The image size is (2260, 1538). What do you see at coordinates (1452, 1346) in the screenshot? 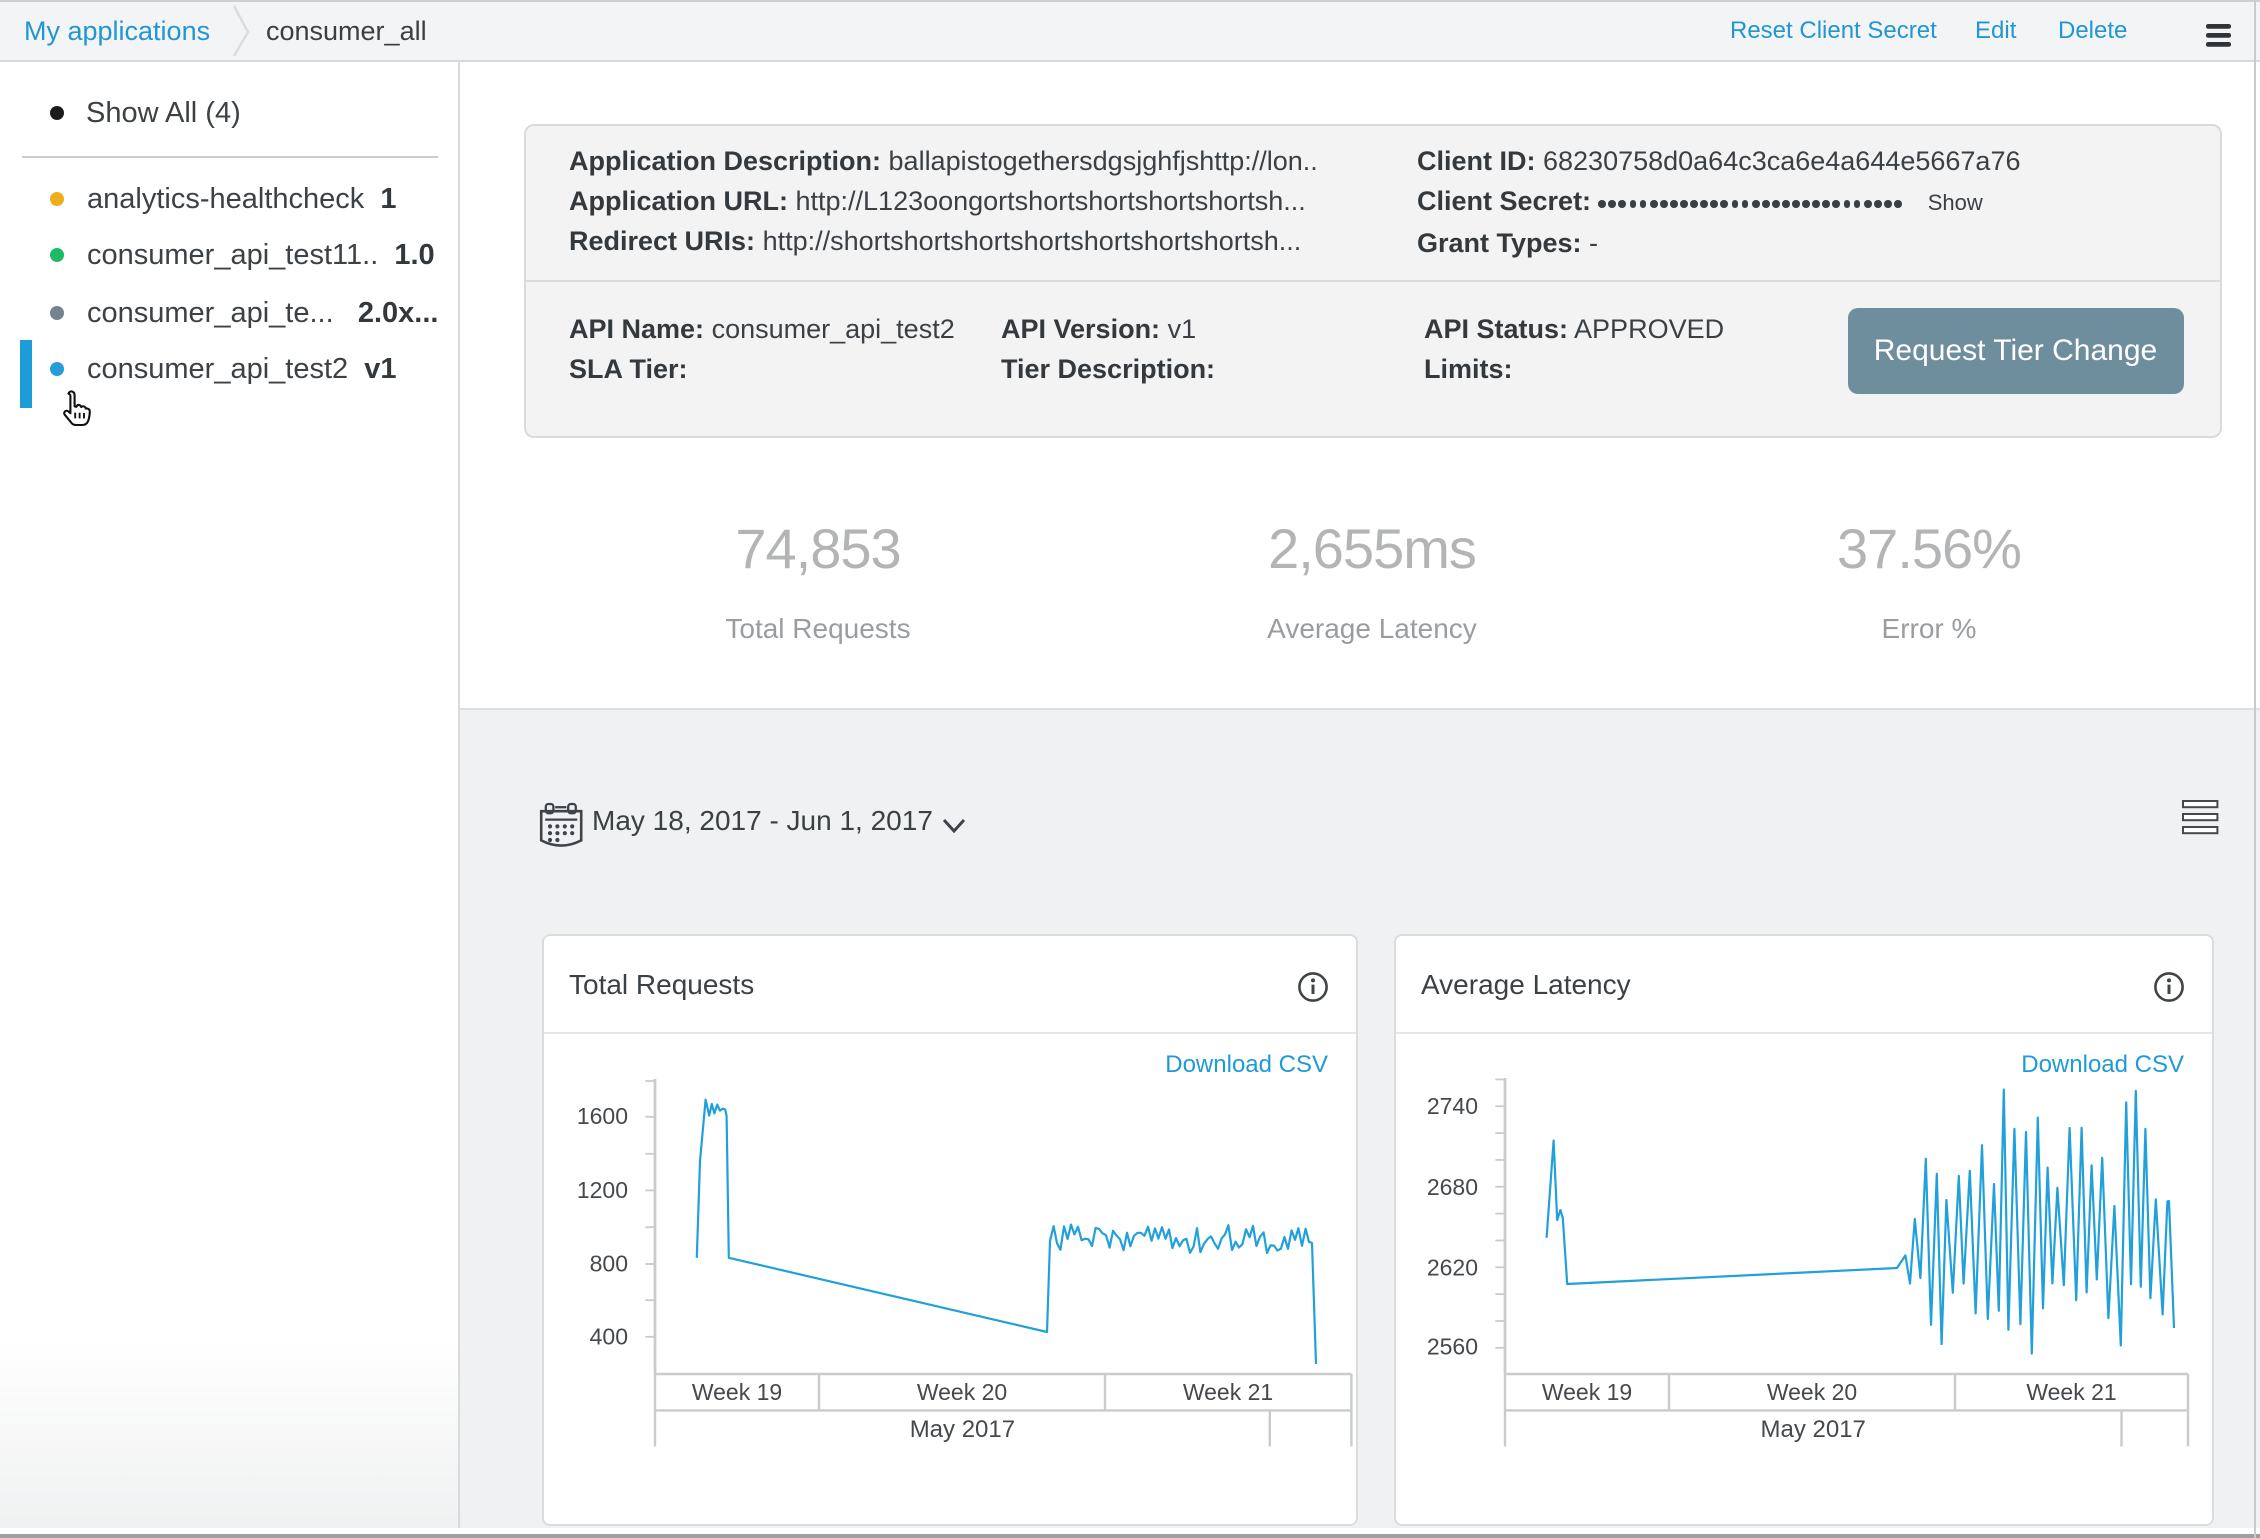
I see `svg-text: 2560` at bounding box center [1452, 1346].